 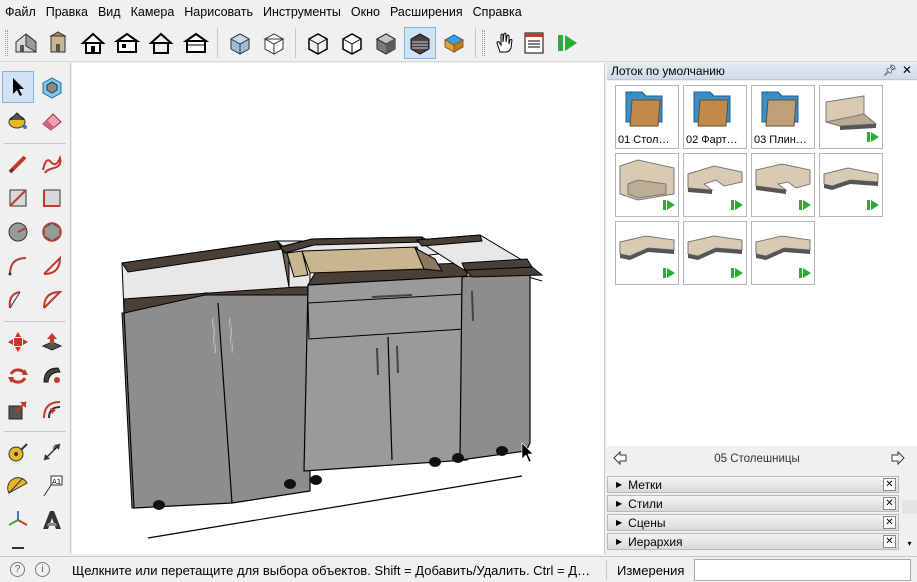 I want to click on menu-edit: Правка, so click(x=70, y=12).